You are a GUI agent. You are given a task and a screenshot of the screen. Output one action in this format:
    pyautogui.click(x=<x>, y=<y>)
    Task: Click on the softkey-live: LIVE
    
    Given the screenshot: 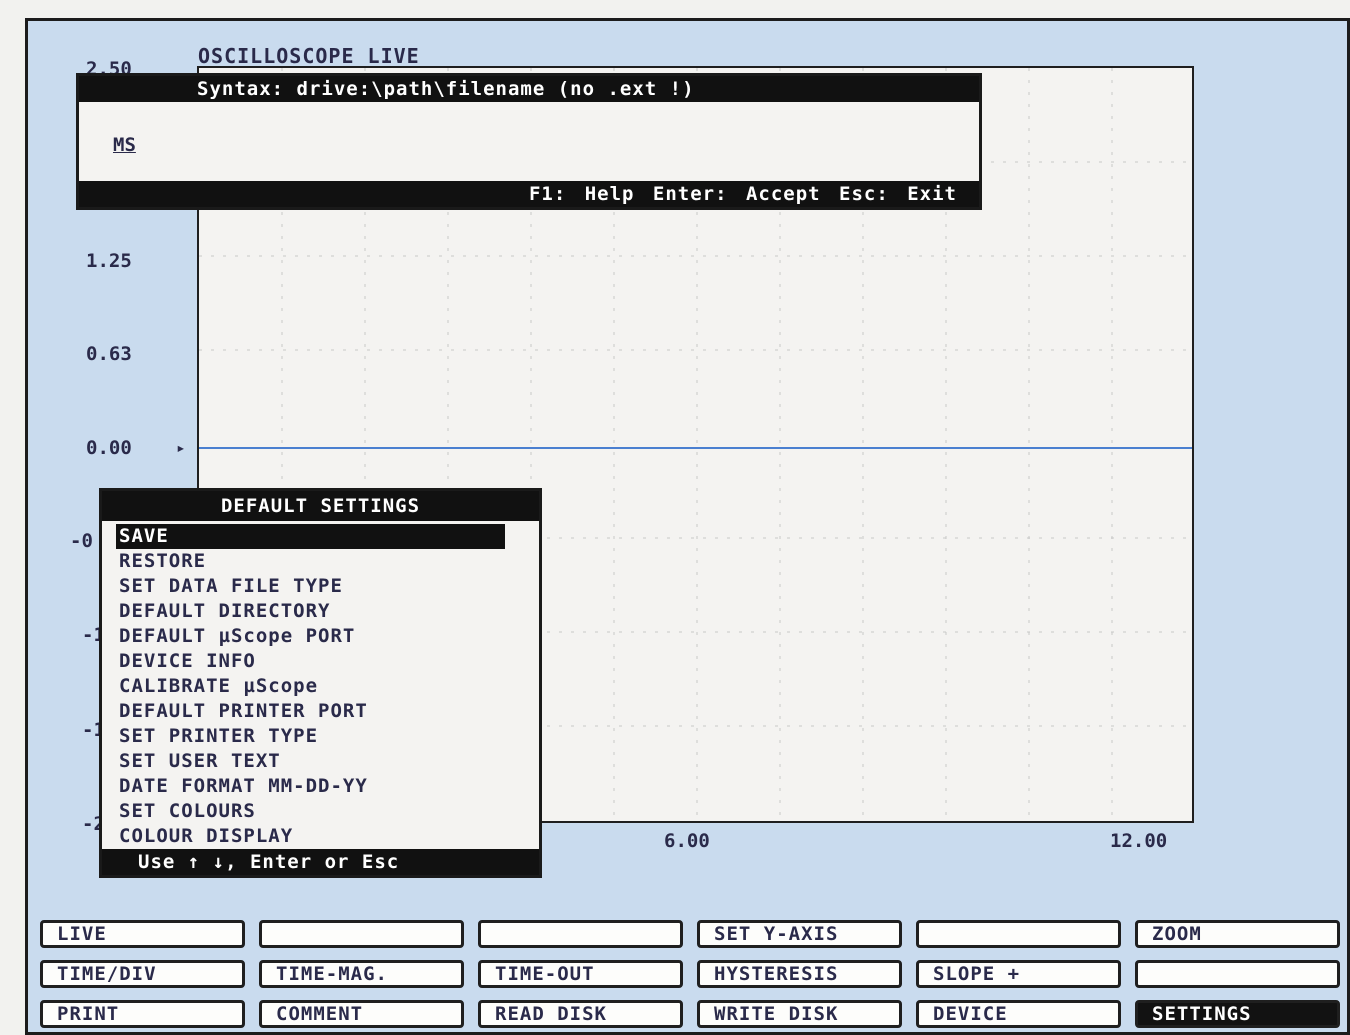 What is the action you would take?
    pyautogui.click(x=142, y=934)
    